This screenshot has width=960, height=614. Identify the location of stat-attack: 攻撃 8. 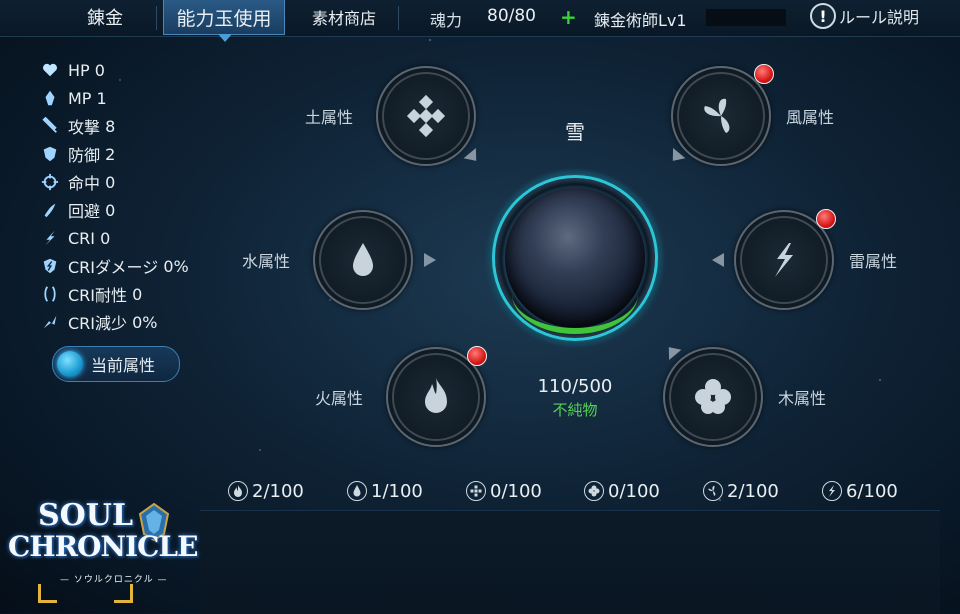
(77, 126).